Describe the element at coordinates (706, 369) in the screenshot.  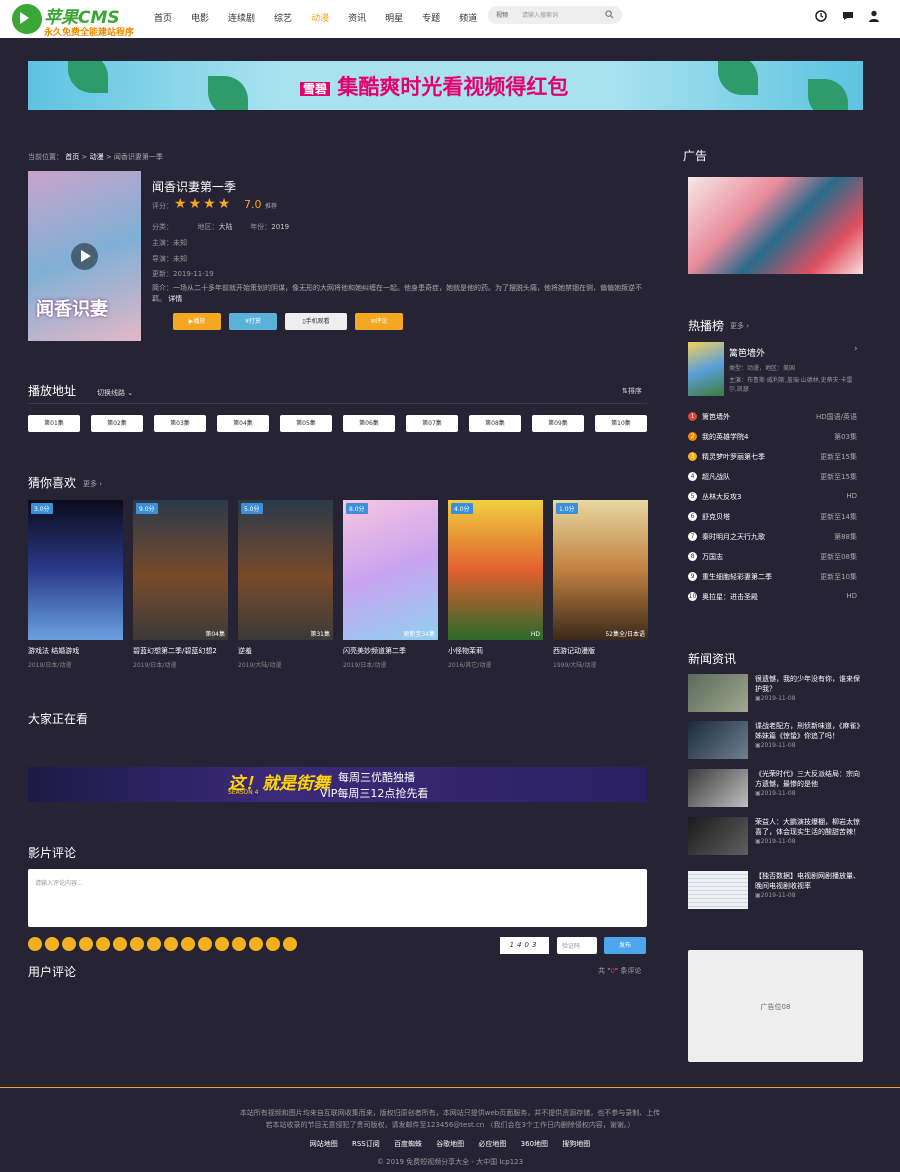
I see `hot-top-thumbnail` at that location.